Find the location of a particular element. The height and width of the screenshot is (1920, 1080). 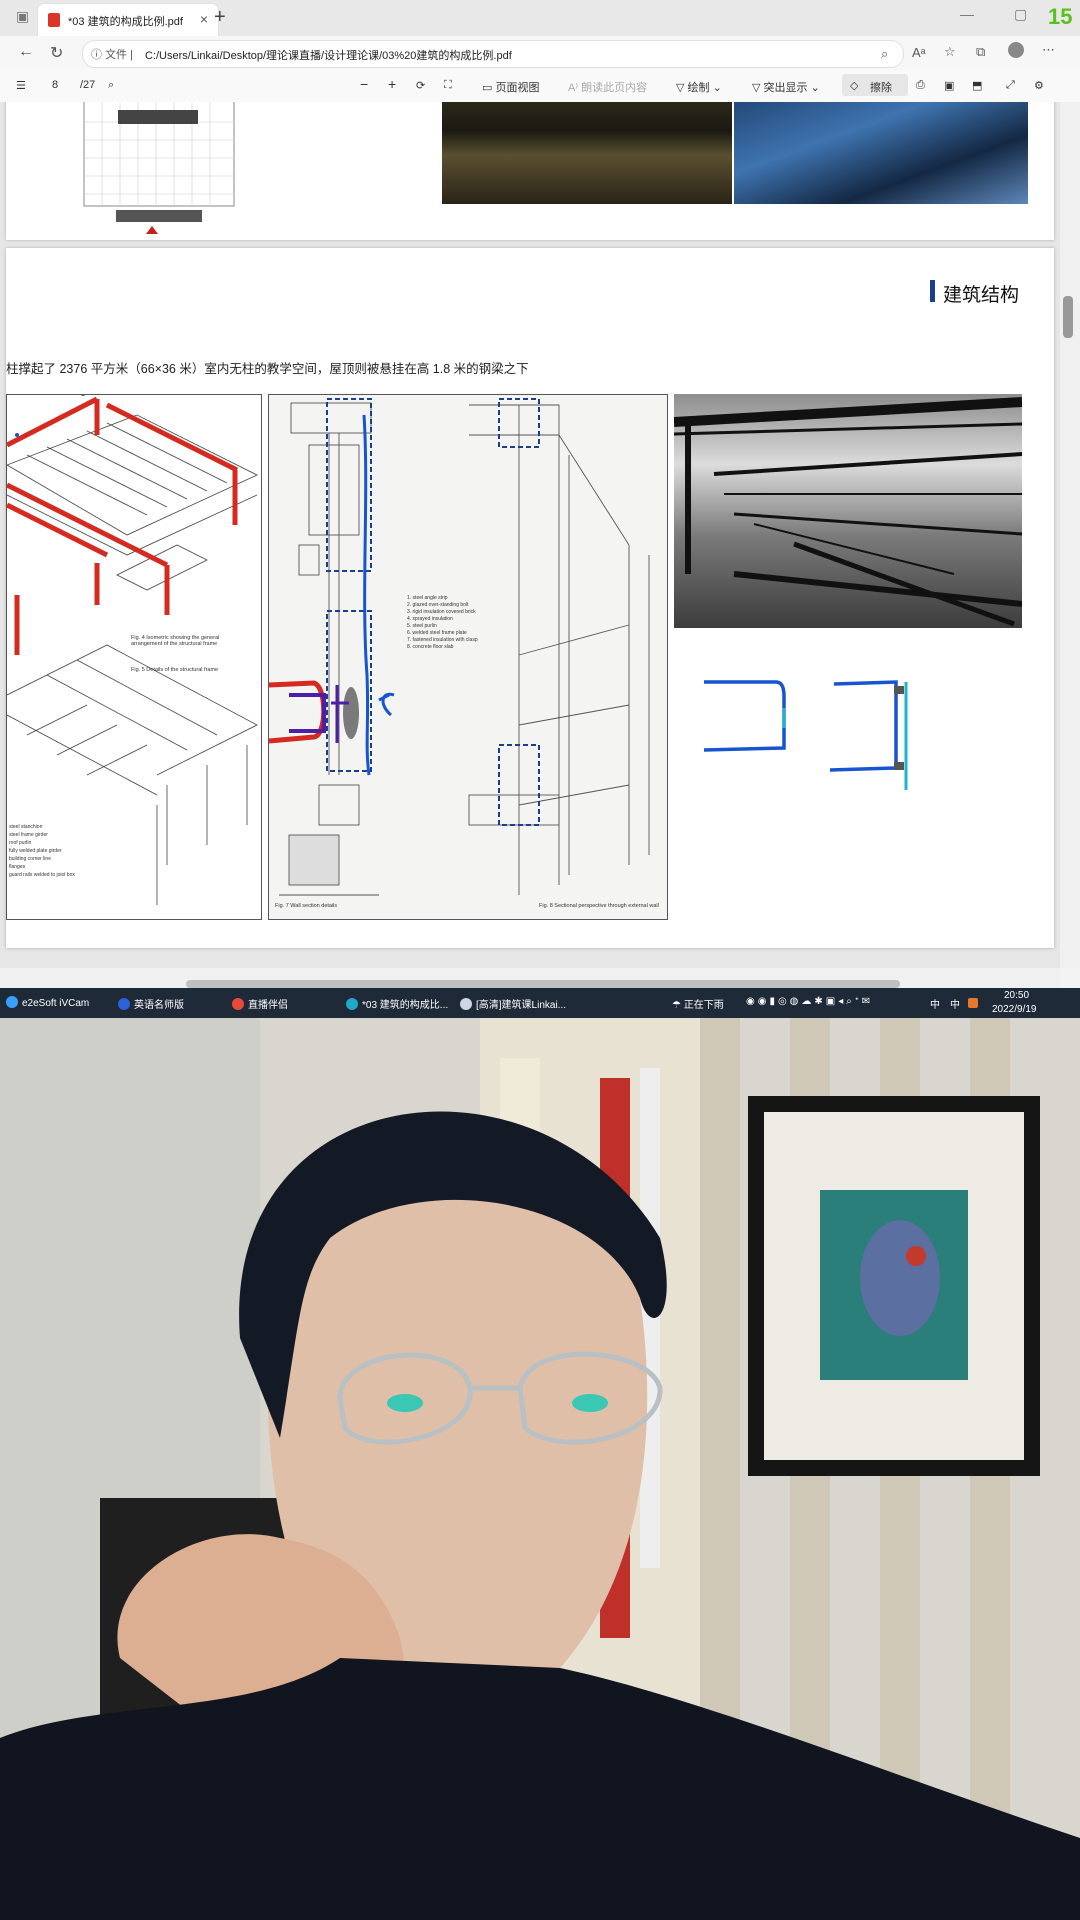

read-aloud-button: A⁾ 朗读此页内容 is located at coordinates (607, 87).